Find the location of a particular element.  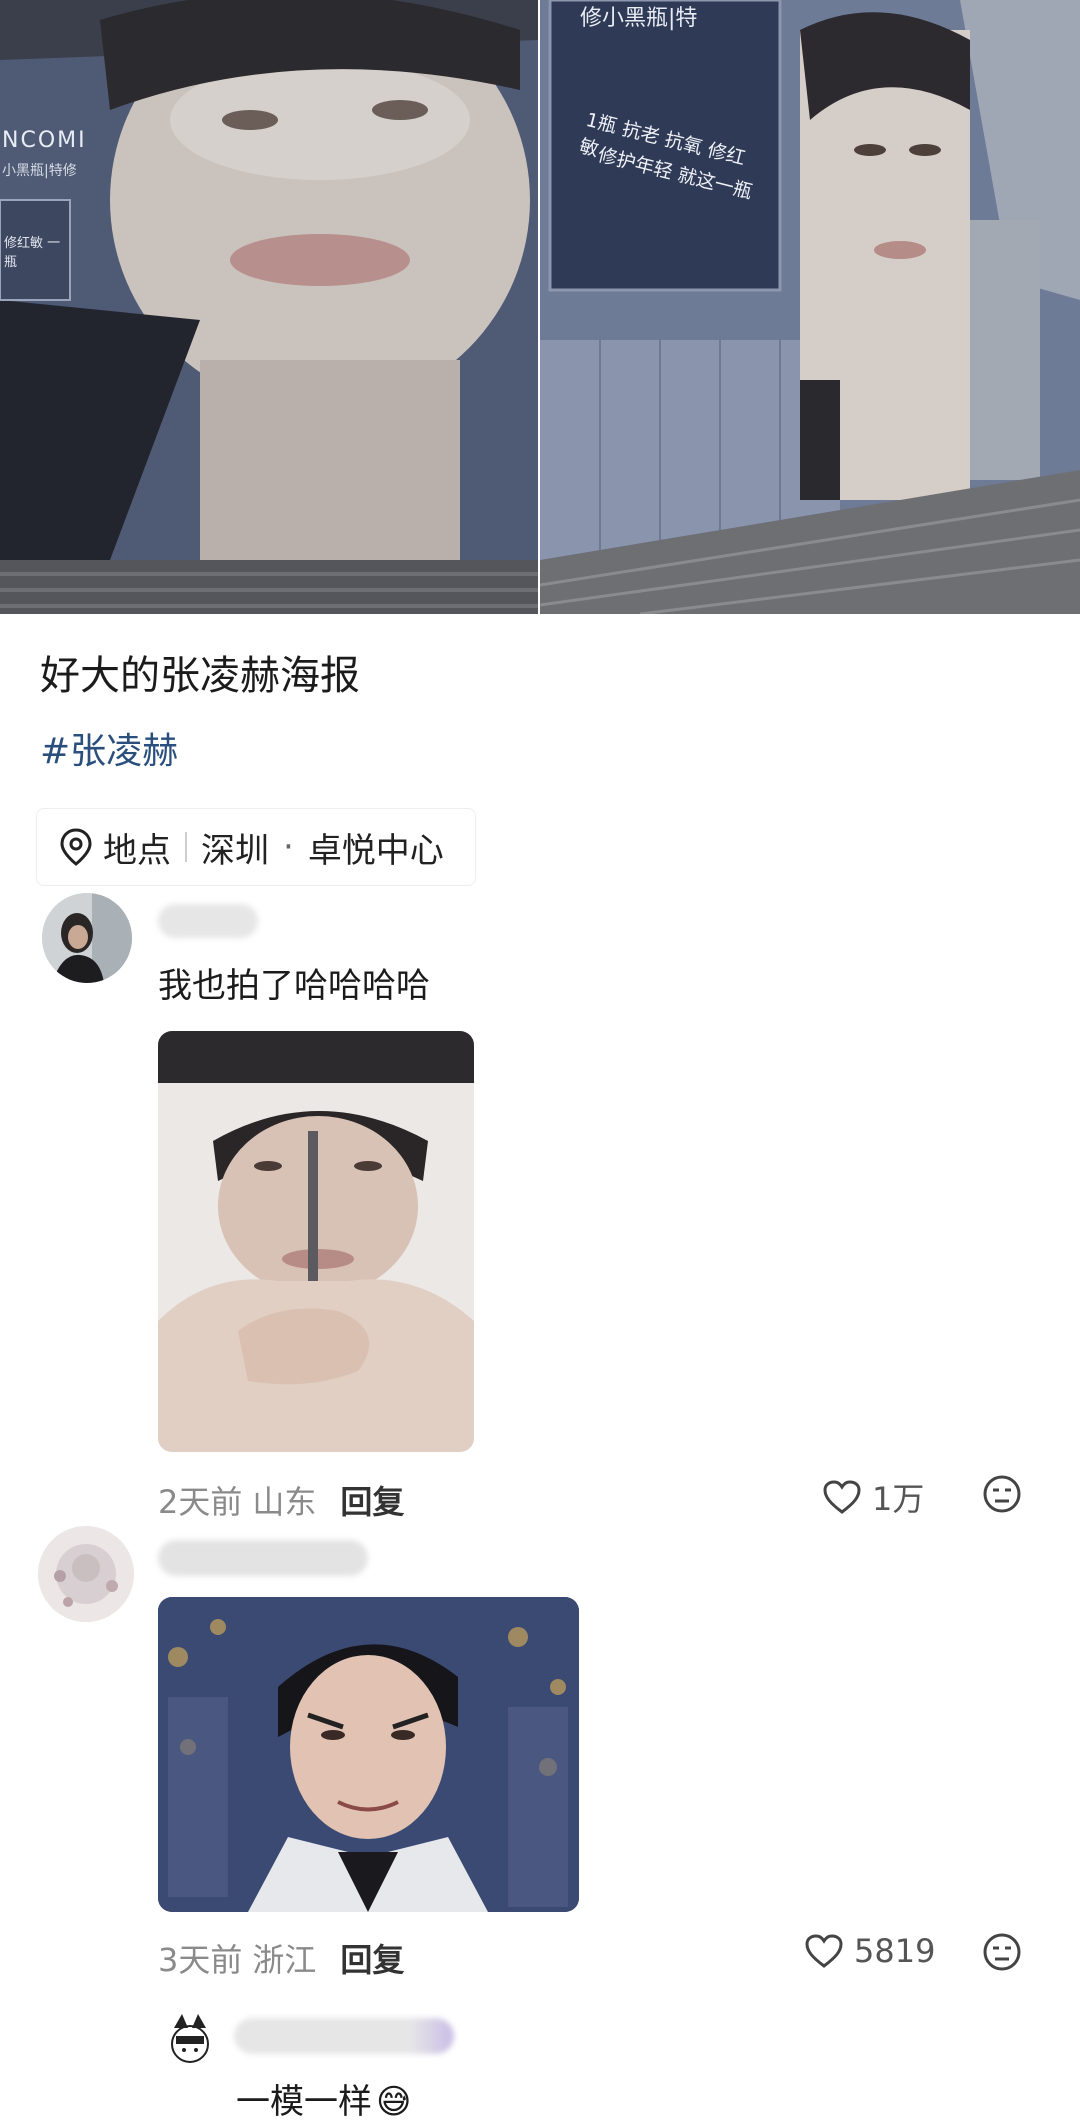

replier-name-blurred is located at coordinates (344, 2036).